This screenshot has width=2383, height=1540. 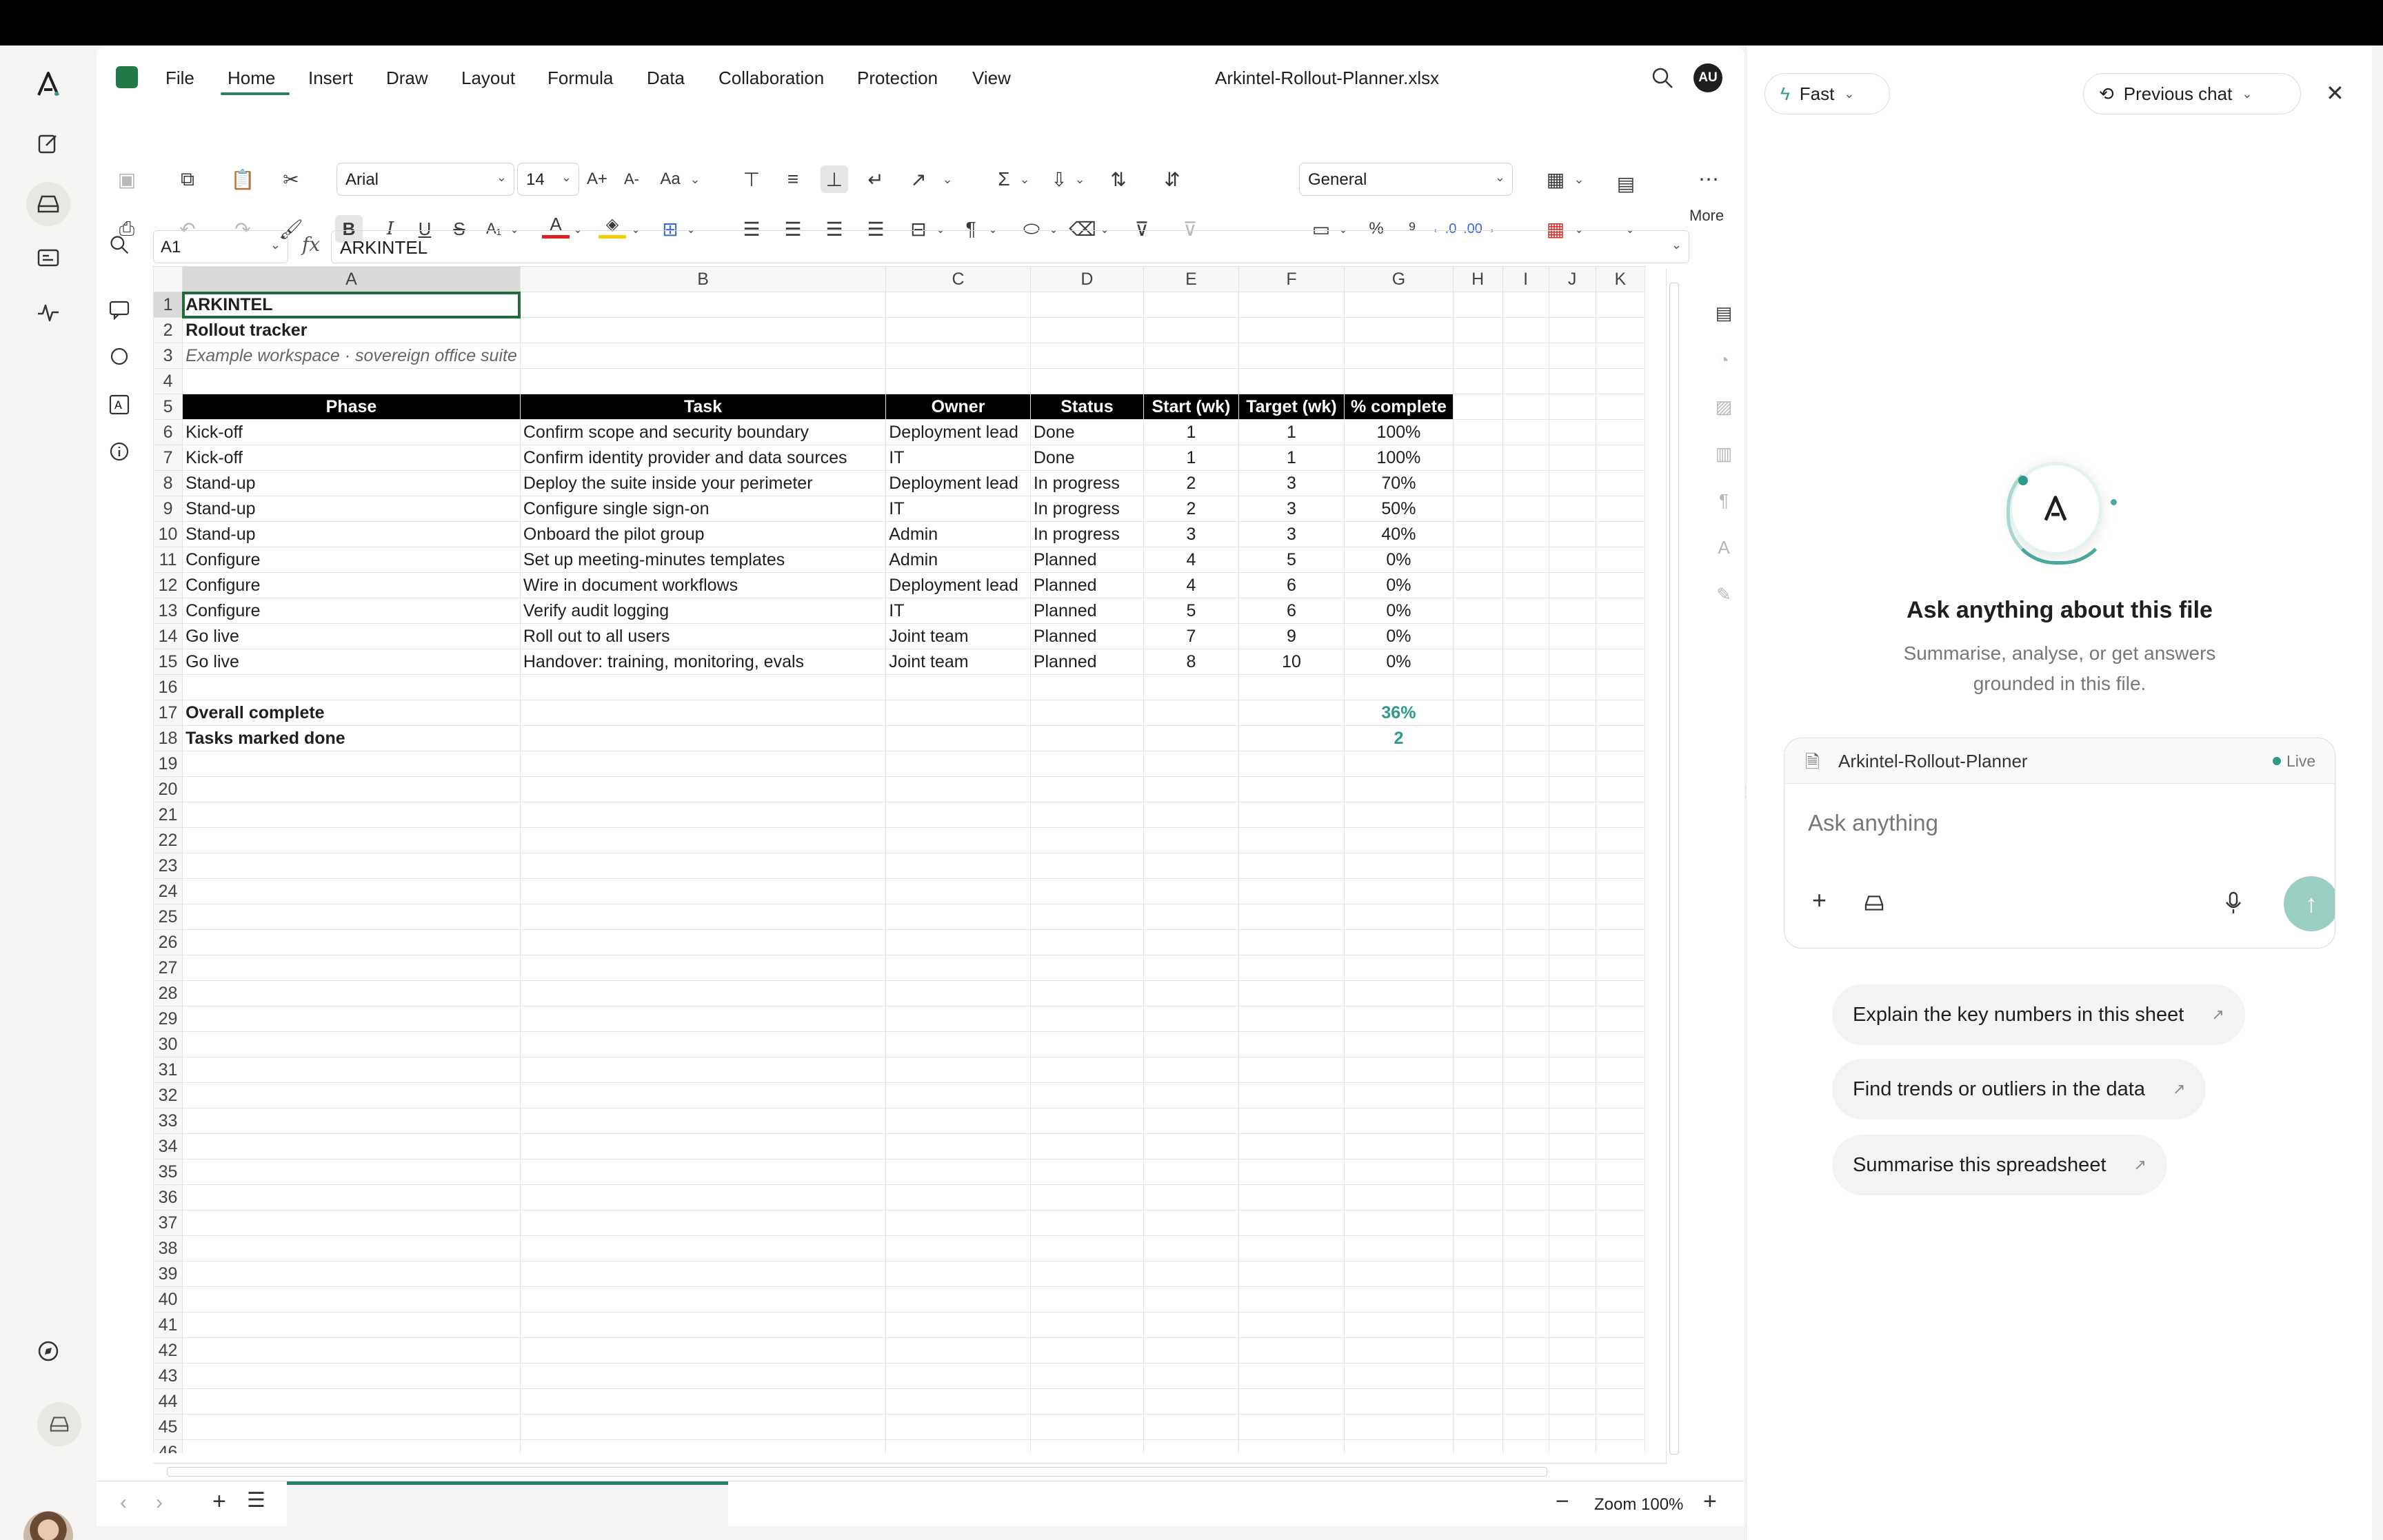 What do you see at coordinates (168, 1044) in the screenshot?
I see `row-header: 30` at bounding box center [168, 1044].